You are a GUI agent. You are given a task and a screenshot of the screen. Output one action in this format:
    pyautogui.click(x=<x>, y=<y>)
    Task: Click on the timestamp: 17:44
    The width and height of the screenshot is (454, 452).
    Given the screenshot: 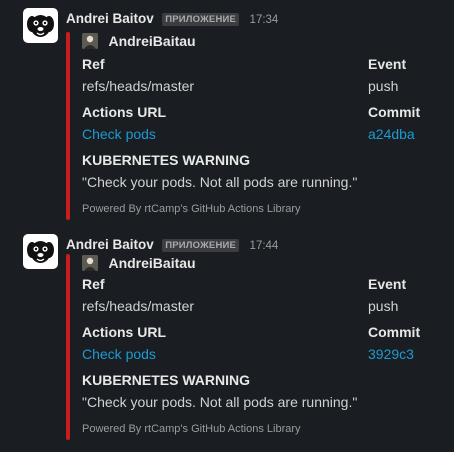 What is the action you would take?
    pyautogui.click(x=264, y=246)
    